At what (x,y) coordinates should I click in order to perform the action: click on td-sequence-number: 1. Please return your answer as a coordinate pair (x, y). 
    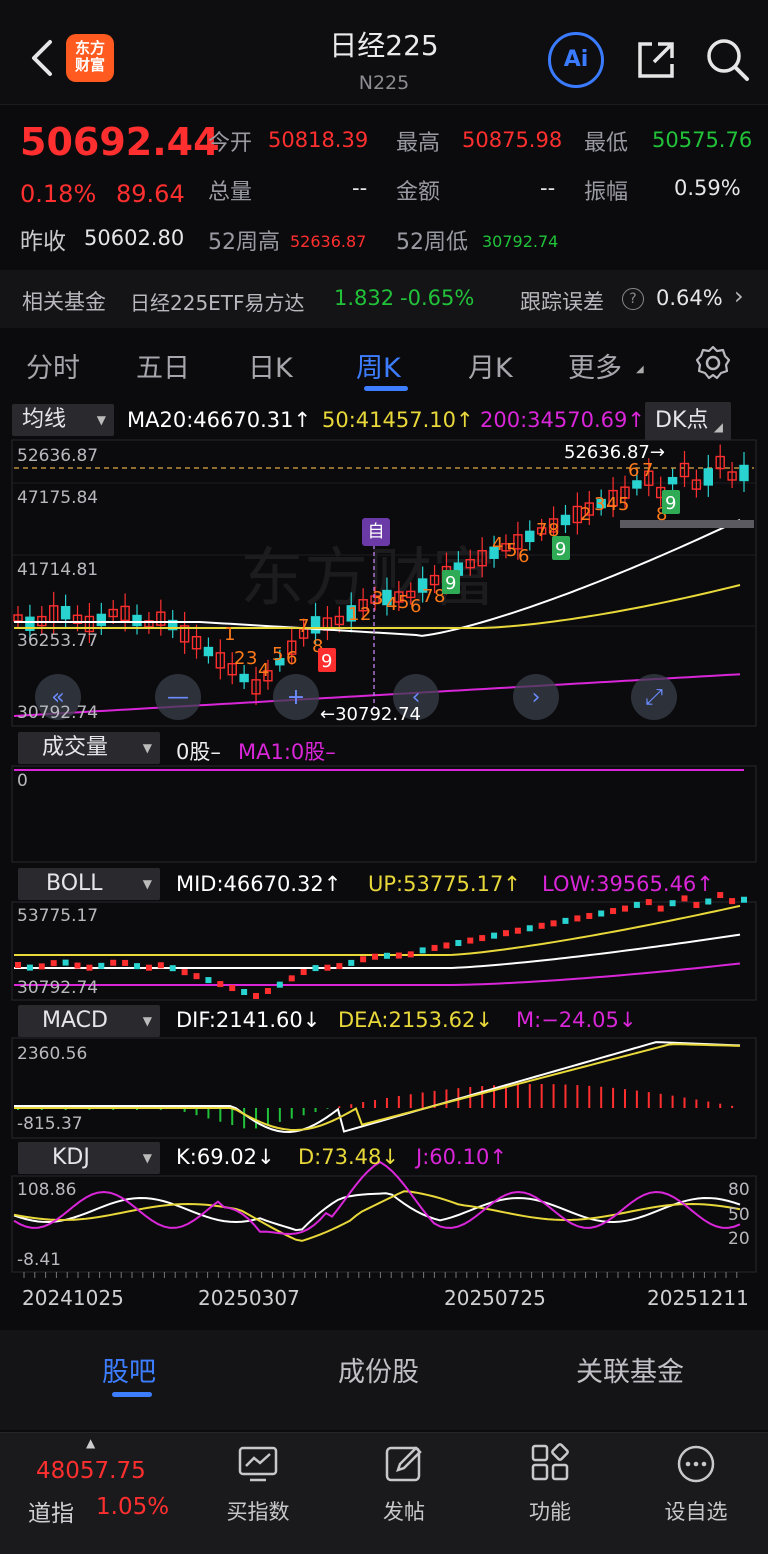
    Looking at the image, I should click on (229, 634).